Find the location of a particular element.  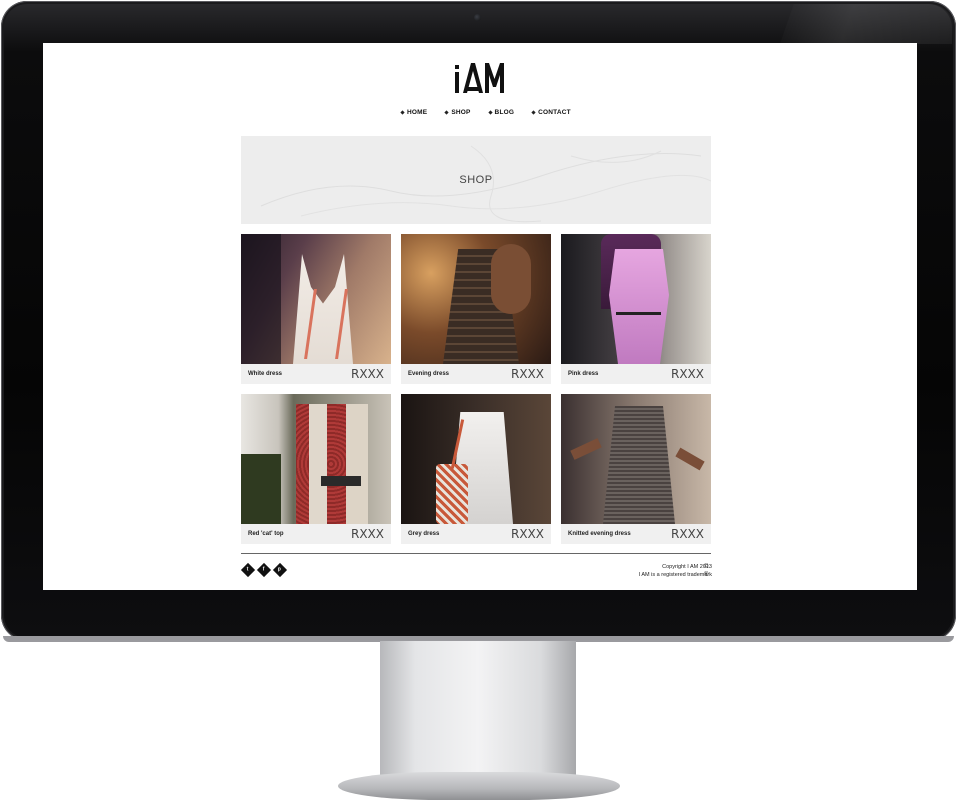

footer-divider is located at coordinates (476, 553).